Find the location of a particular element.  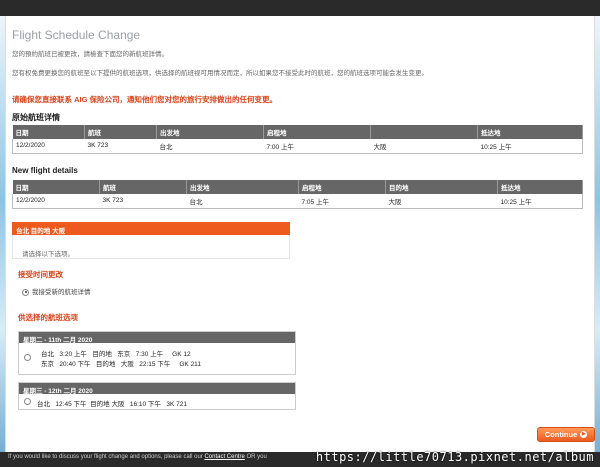

route-header: 台北 目的地 大阪 is located at coordinates (151, 228).